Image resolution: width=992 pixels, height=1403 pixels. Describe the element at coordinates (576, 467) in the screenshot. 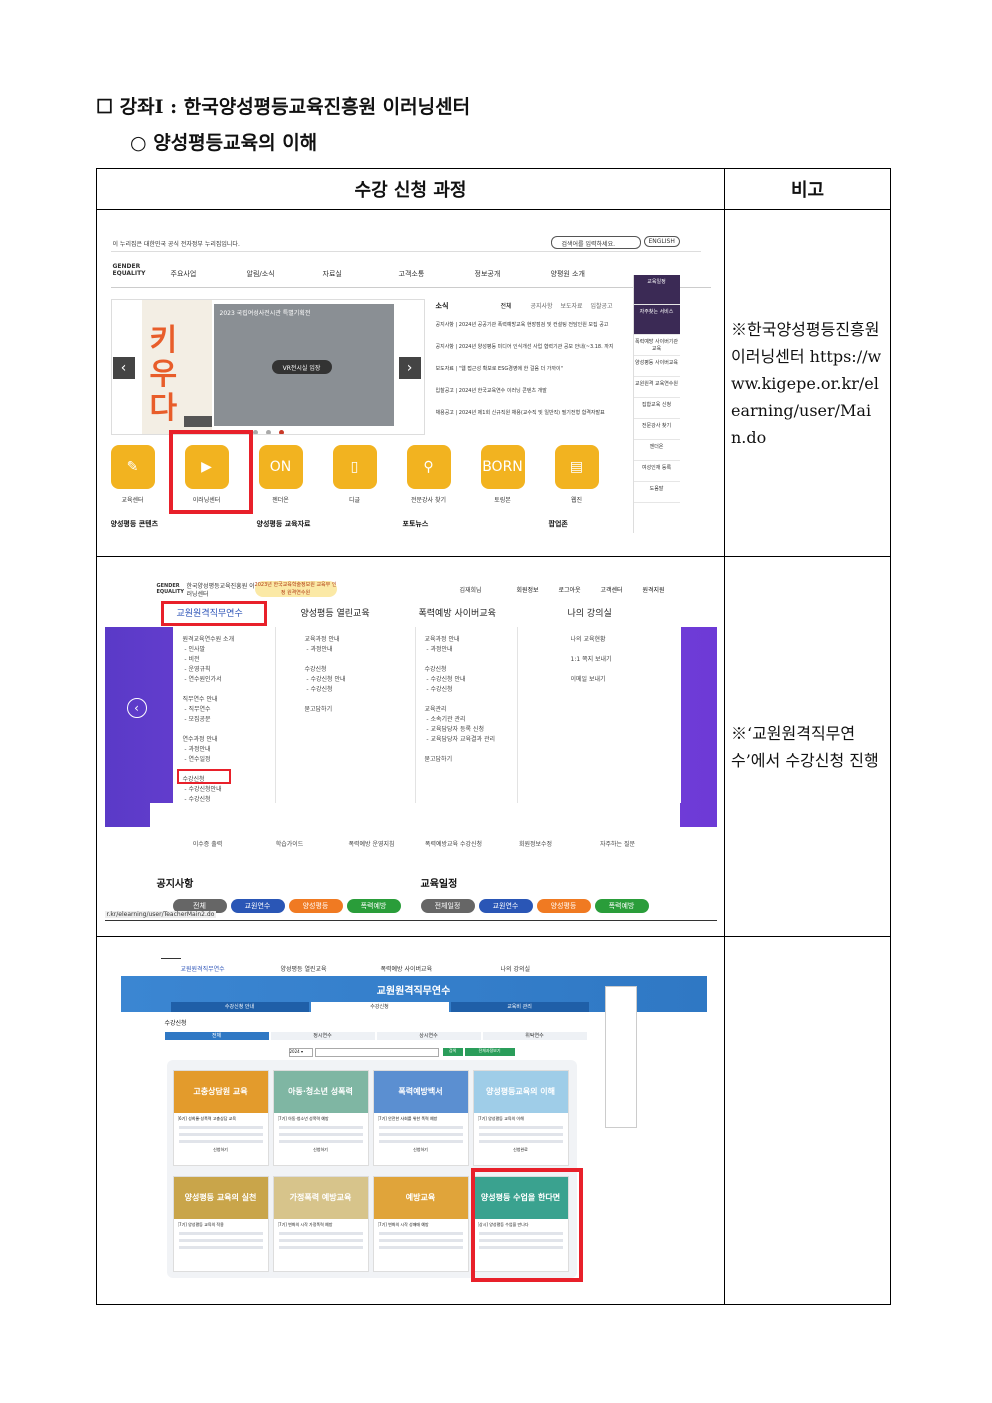

I see `service-icon-7: ▤` at that location.